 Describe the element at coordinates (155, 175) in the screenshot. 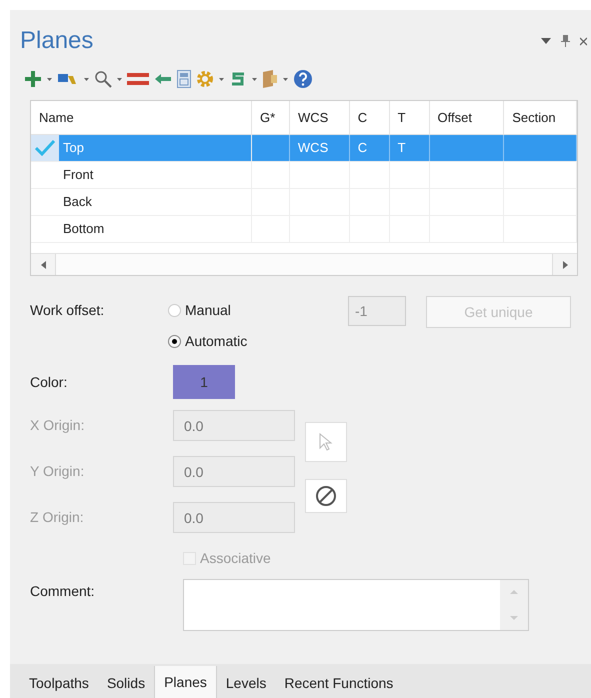

I see `table-cell: Front` at that location.